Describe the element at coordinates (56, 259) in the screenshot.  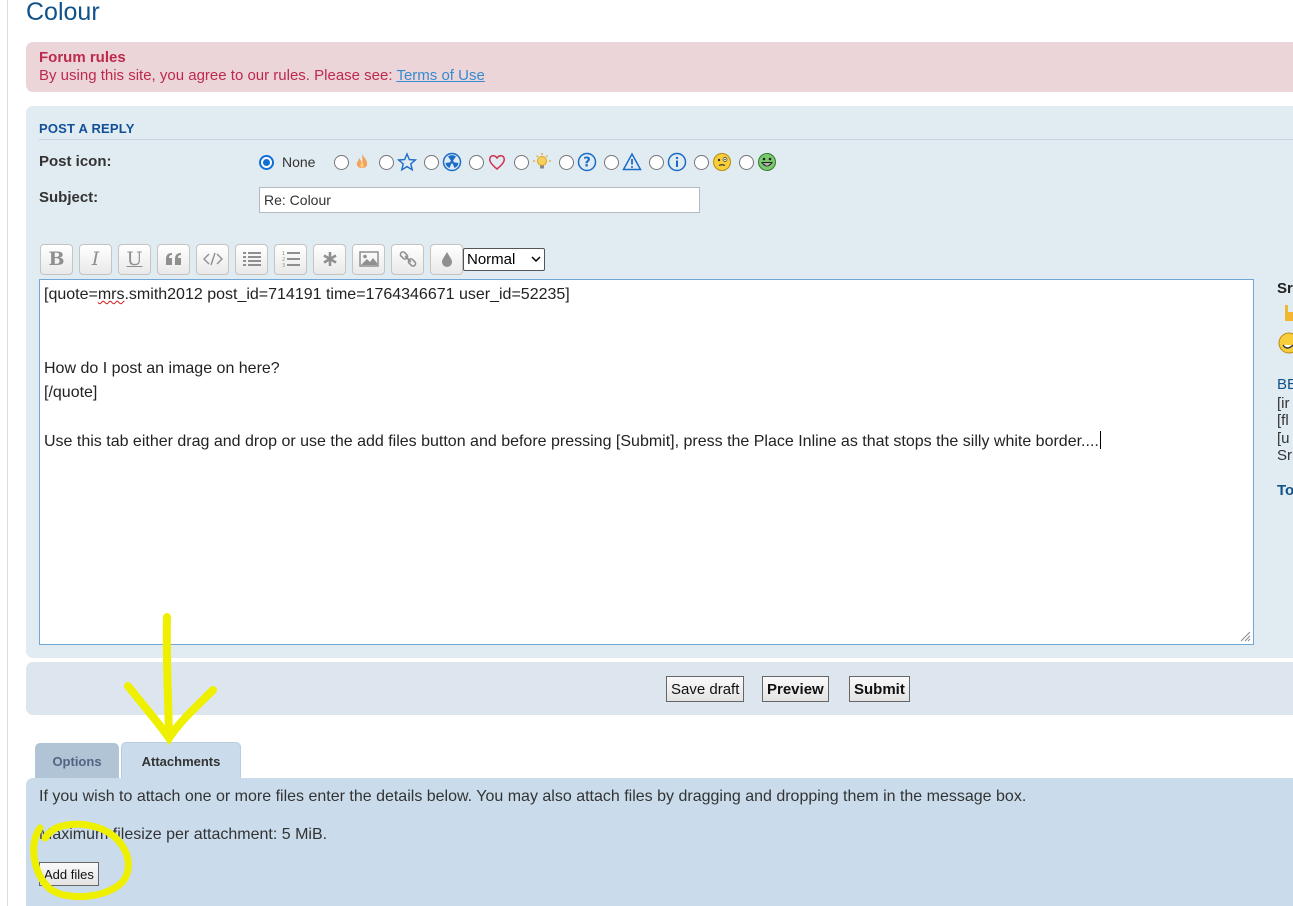
I see `bold-button: B` at that location.